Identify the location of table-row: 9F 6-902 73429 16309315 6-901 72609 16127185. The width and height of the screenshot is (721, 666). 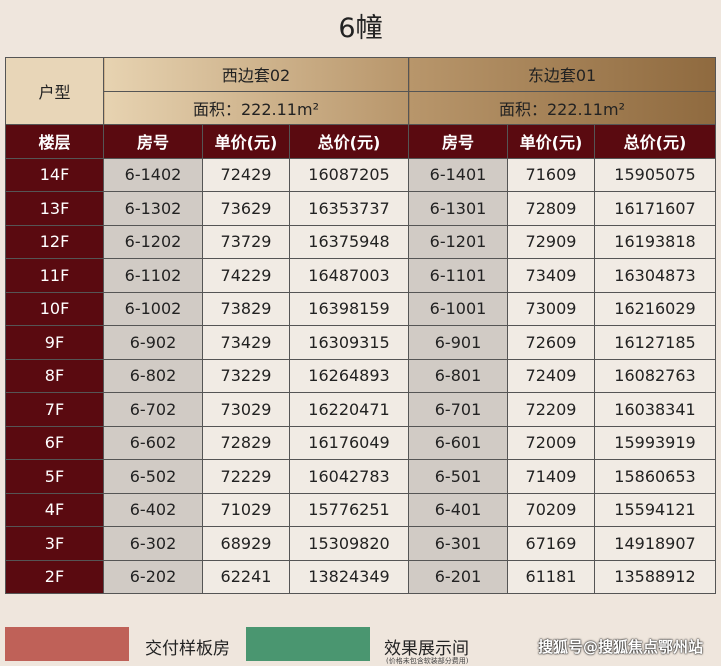
(360, 342).